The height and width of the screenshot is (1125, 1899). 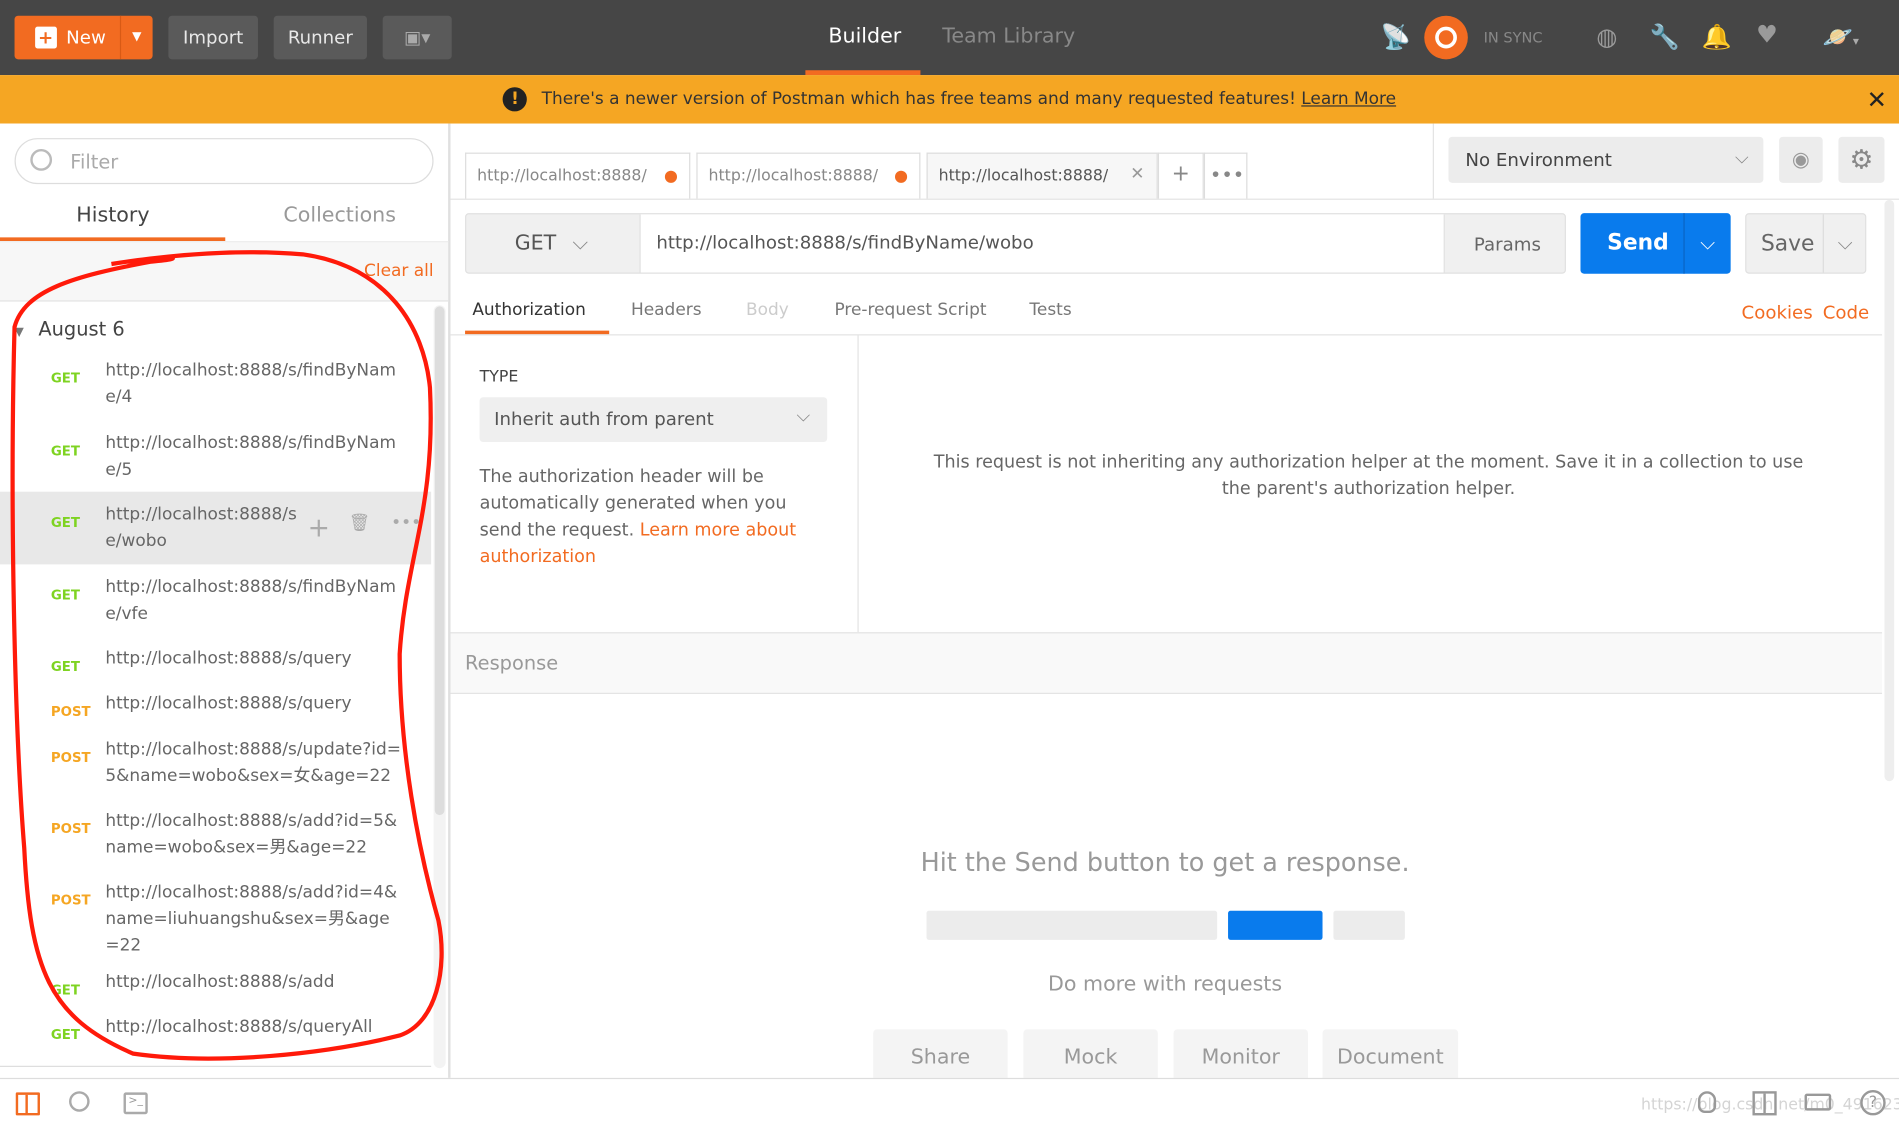 I want to click on clear-all-link: Clear all, so click(x=399, y=271).